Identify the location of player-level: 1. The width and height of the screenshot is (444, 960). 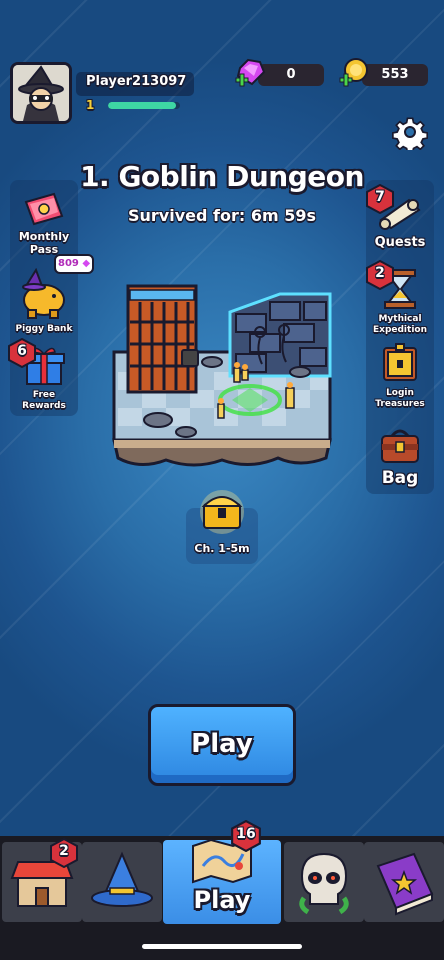
(90, 105).